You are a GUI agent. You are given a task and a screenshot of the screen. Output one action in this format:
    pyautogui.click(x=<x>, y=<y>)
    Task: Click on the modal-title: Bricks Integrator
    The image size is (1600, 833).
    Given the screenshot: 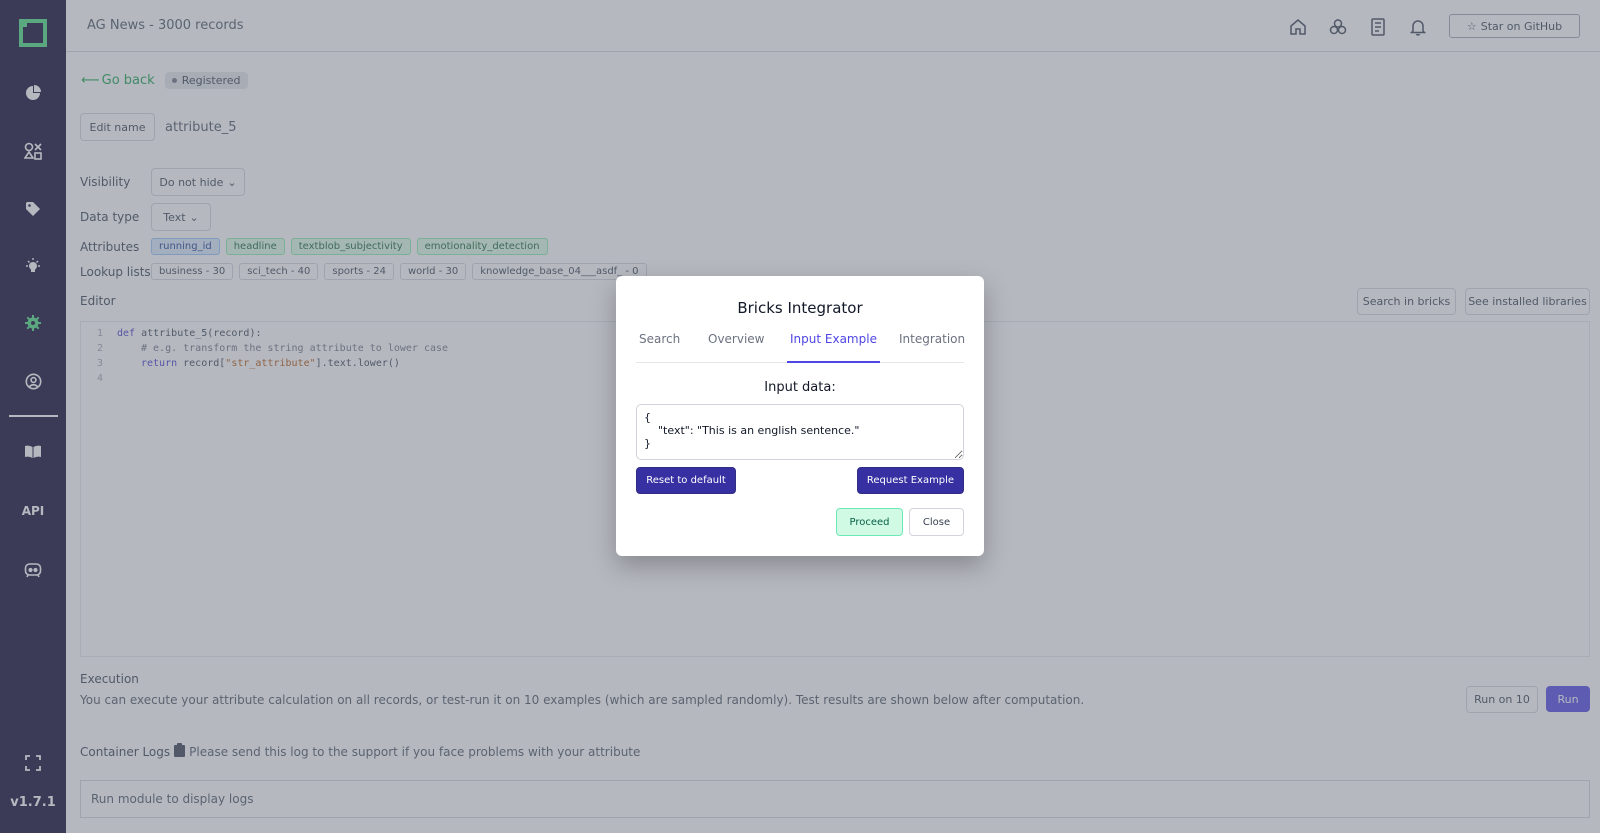 What is the action you would take?
    pyautogui.click(x=800, y=308)
    